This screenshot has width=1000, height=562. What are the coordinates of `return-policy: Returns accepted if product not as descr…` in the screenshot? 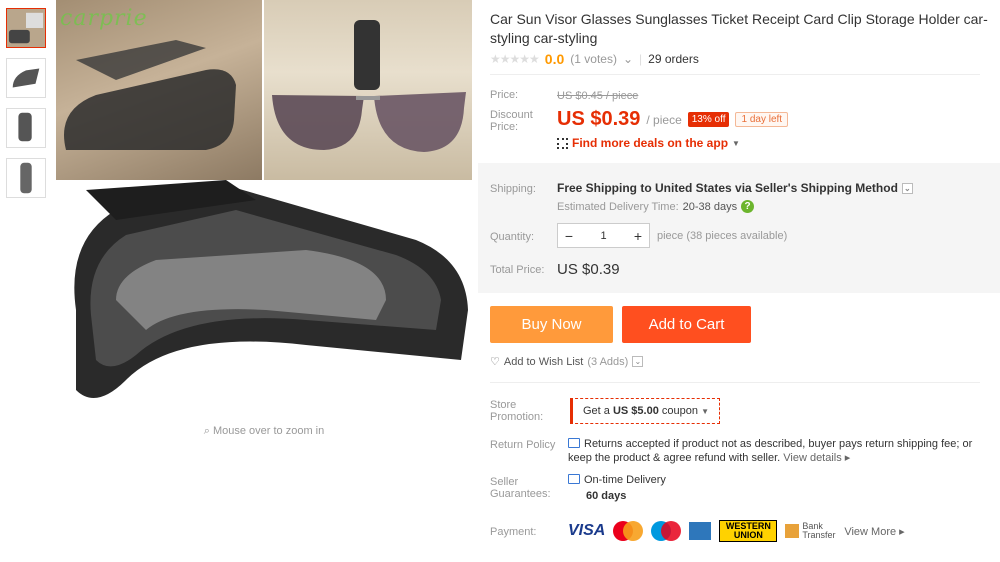 It's located at (773, 451).